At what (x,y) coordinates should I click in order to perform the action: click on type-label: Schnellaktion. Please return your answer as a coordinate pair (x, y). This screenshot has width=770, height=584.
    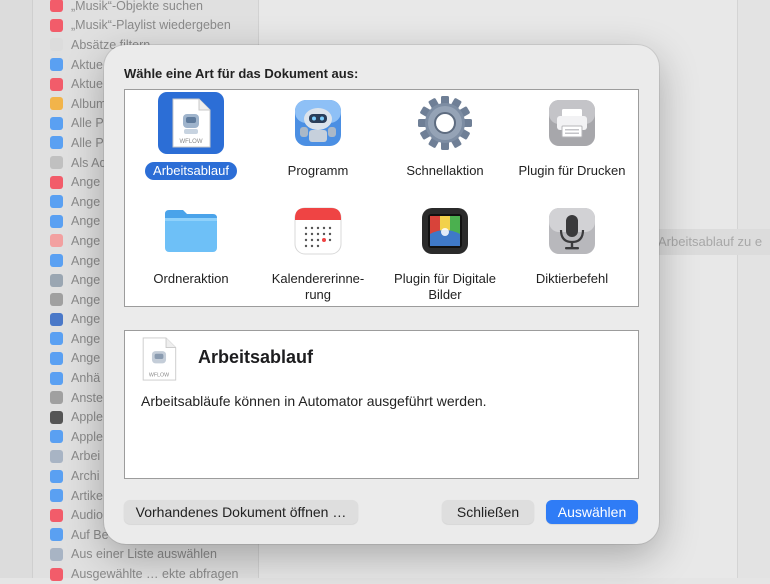
    Looking at the image, I should click on (445, 170).